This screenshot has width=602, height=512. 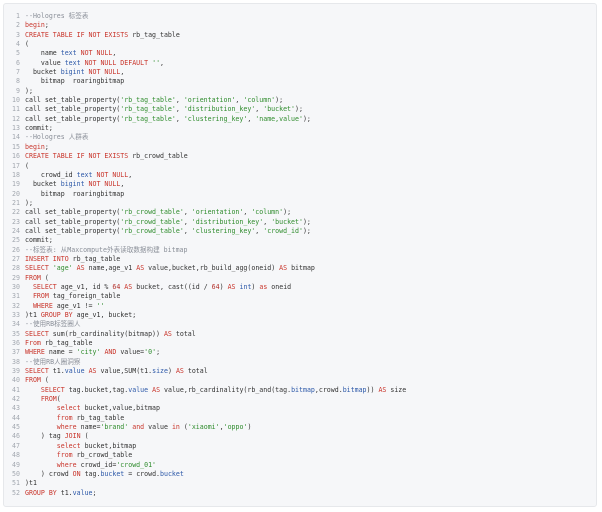 What do you see at coordinates (84, 436) in the screenshot?
I see `code-token: (` at bounding box center [84, 436].